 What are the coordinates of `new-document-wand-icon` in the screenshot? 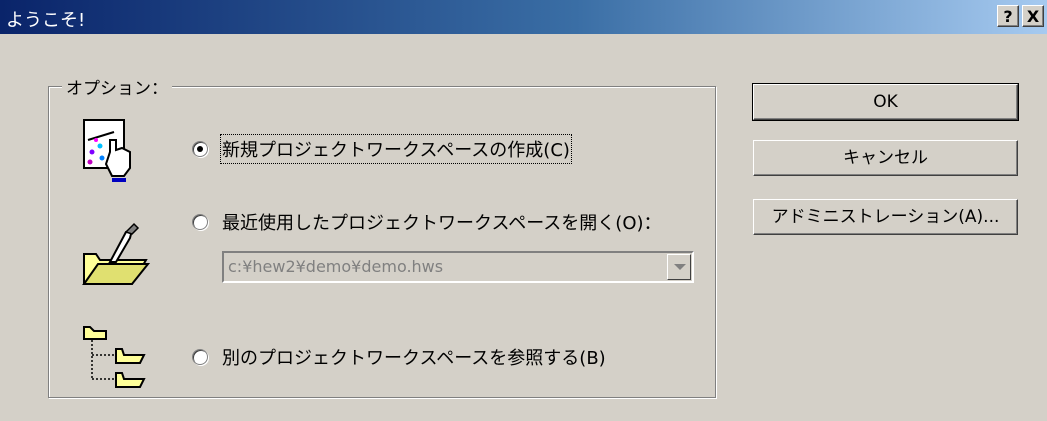 It's located at (107, 150).